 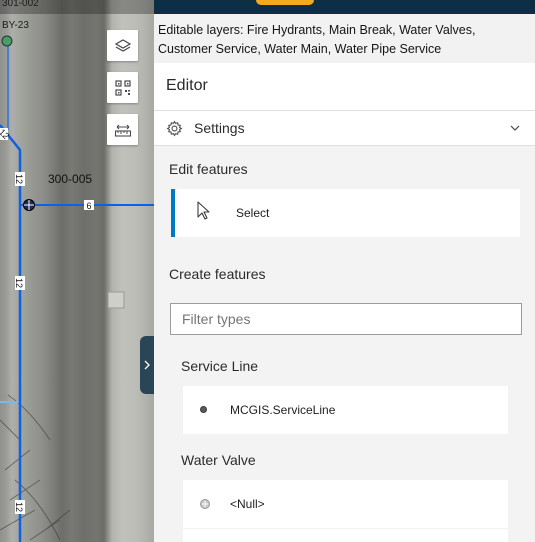 I want to click on settings-toggle: Settings, so click(x=344, y=128).